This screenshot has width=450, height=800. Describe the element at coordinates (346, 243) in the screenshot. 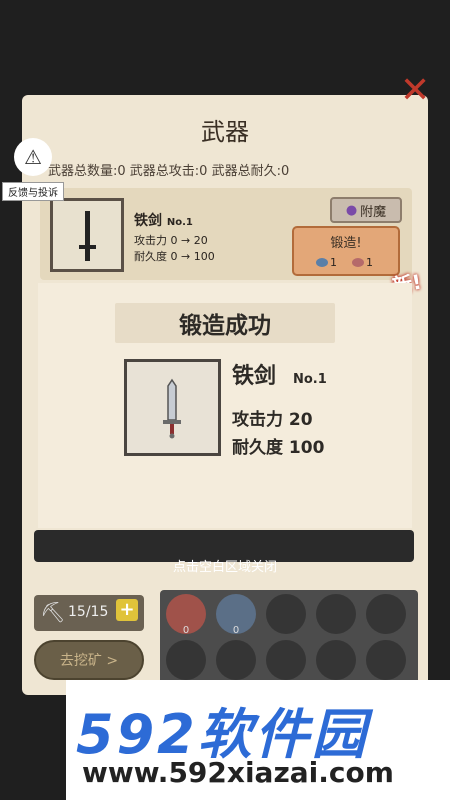

I see `forge-label: 锻造!` at that location.